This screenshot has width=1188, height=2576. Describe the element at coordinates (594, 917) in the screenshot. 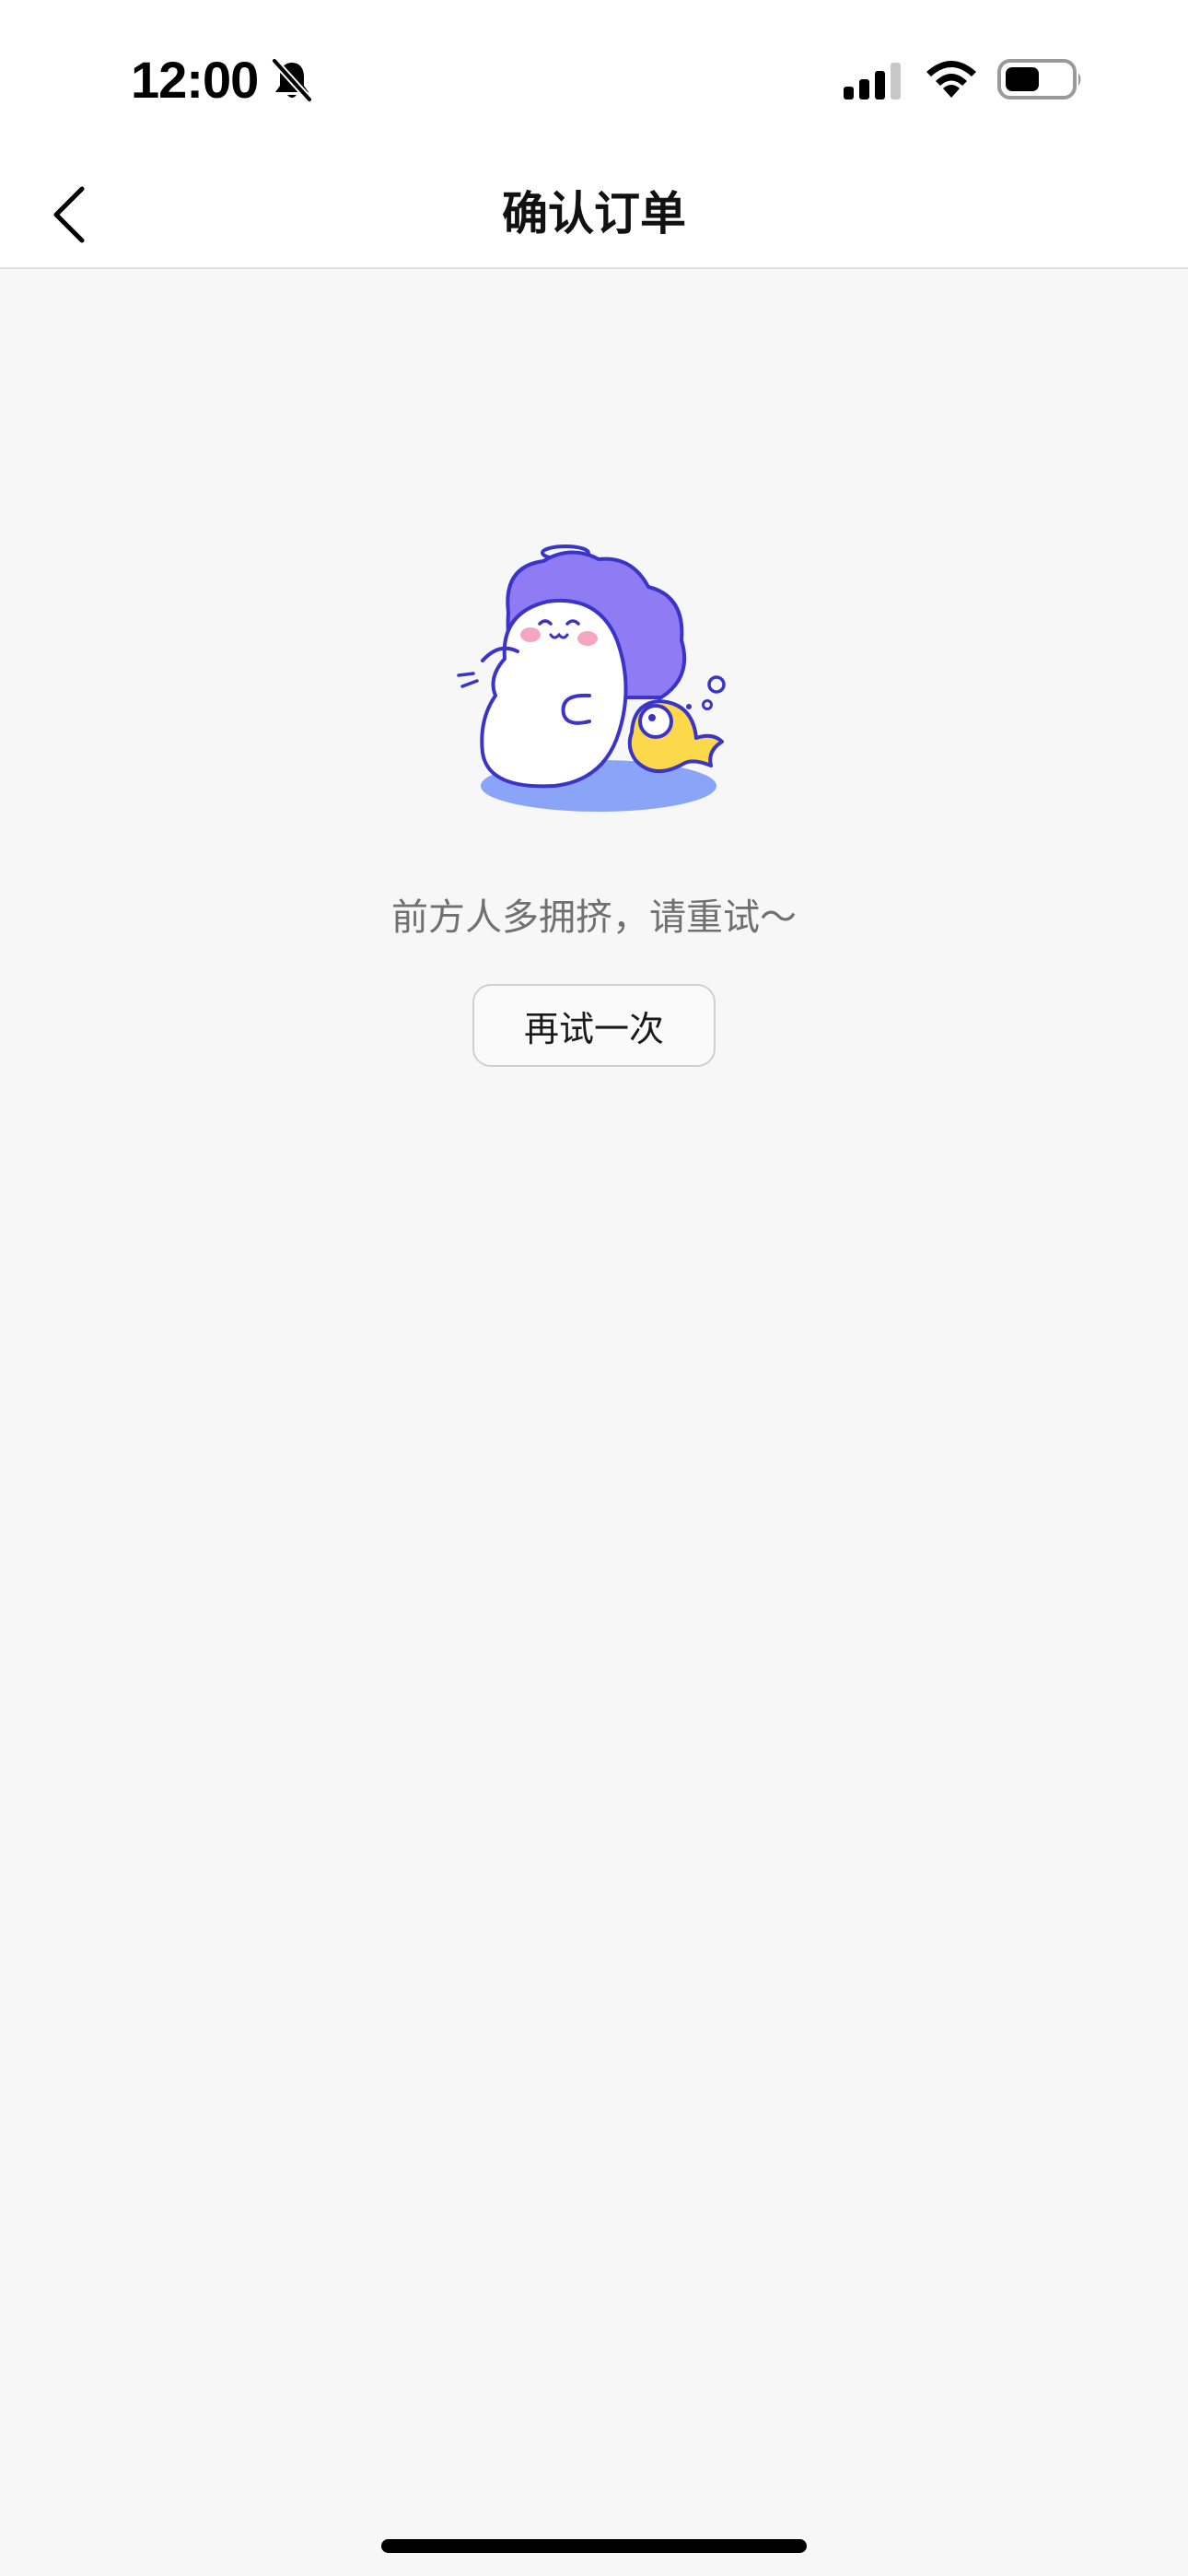

I see `error-message: 前方人多拥挤，请重试～` at that location.